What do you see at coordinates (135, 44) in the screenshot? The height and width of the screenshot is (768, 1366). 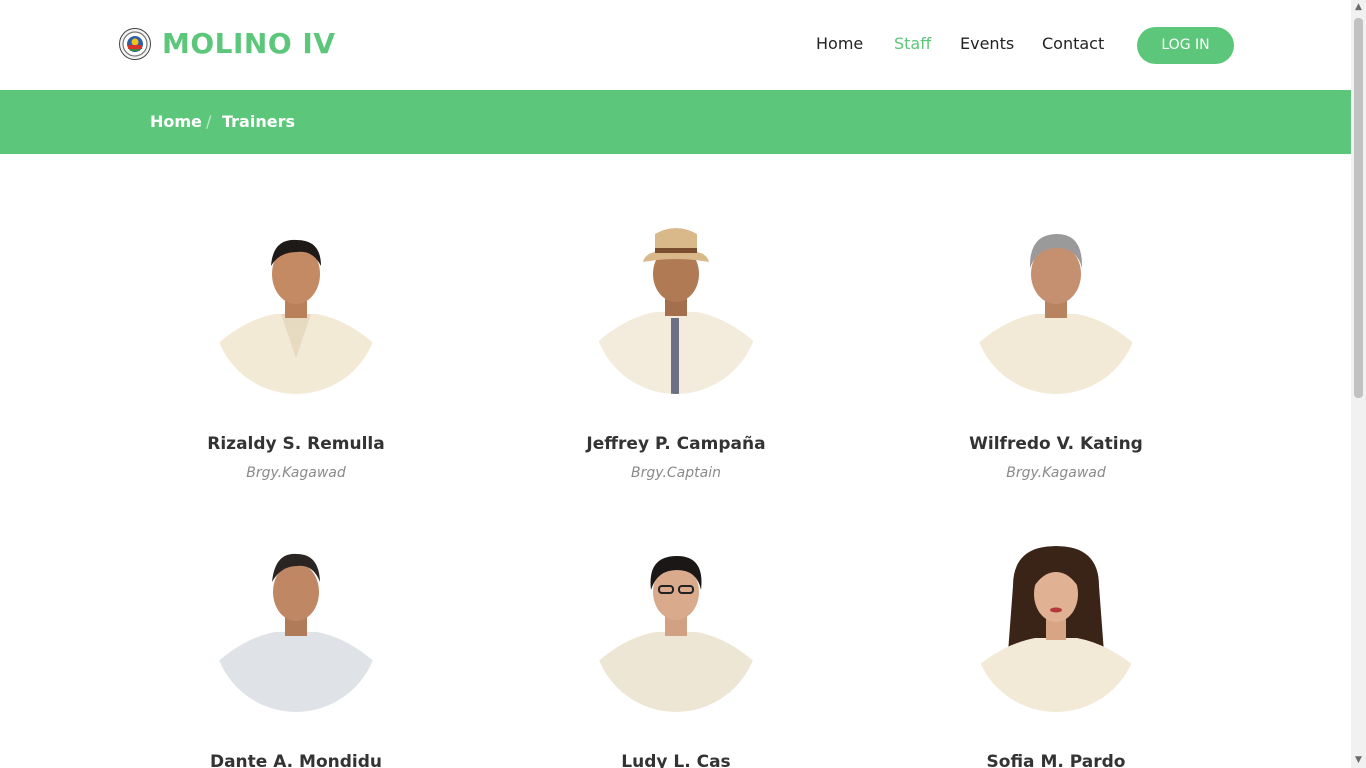 I see `barangay-seal-logo` at bounding box center [135, 44].